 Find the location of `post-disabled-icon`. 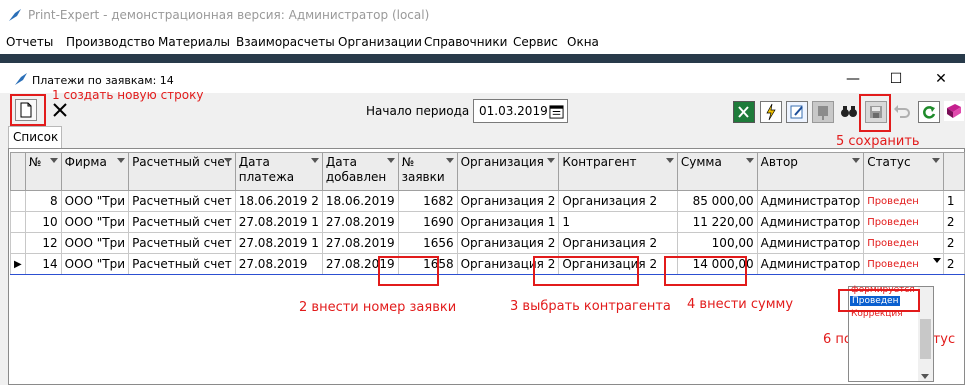

post-disabled-icon is located at coordinates (823, 112).